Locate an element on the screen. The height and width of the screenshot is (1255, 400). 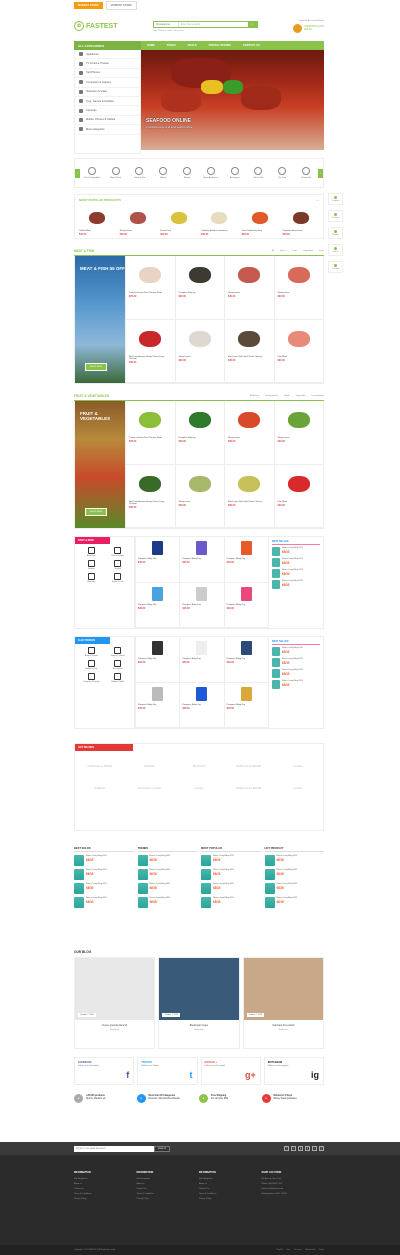
tab-meat: Vegetables is located at coordinates (308, 251).